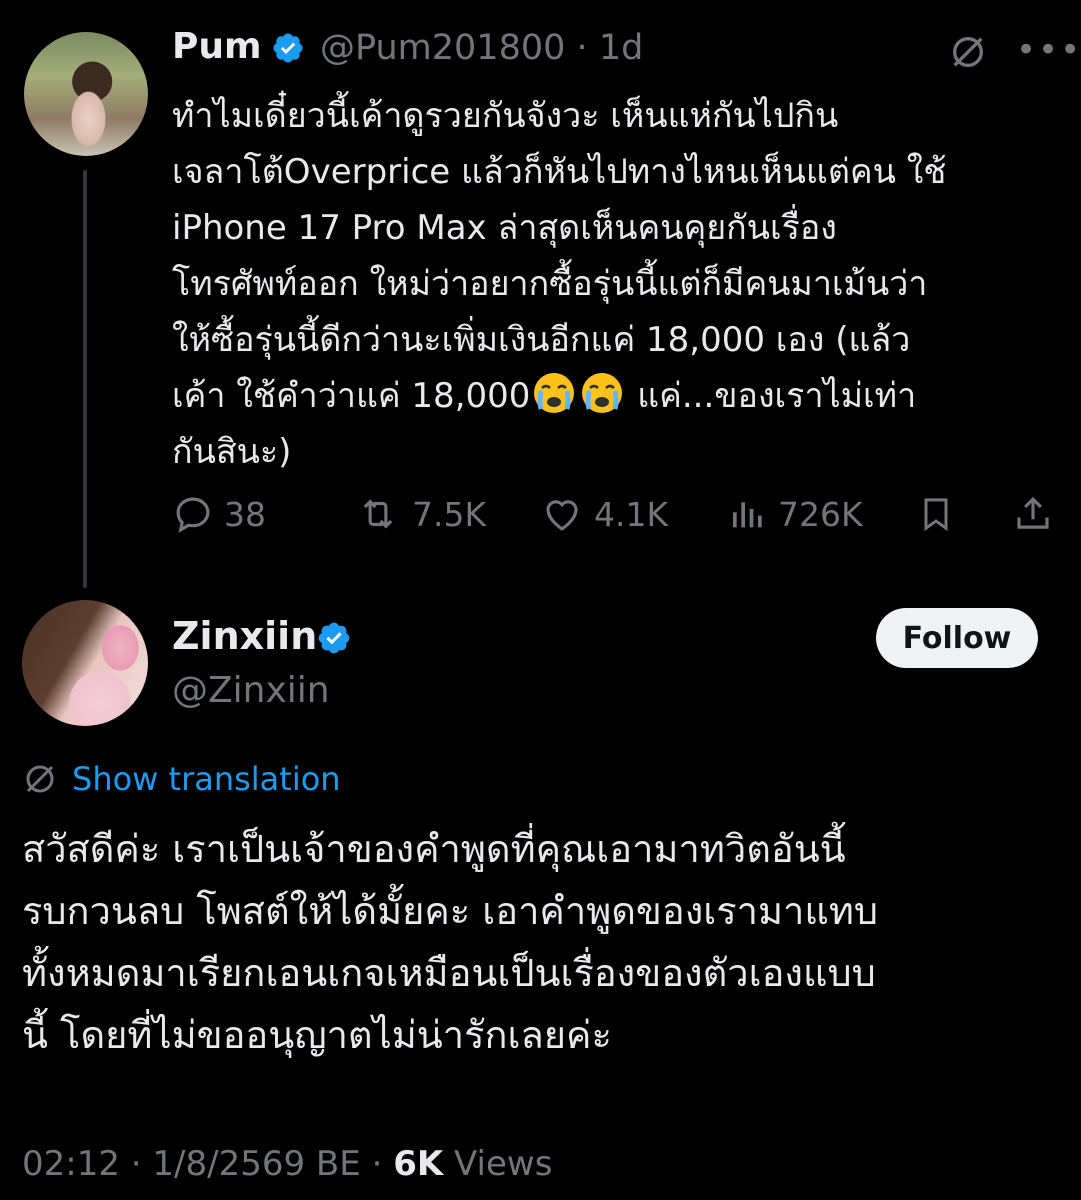 The width and height of the screenshot is (1081, 1200). I want to click on bookmark-icon, so click(936, 515).